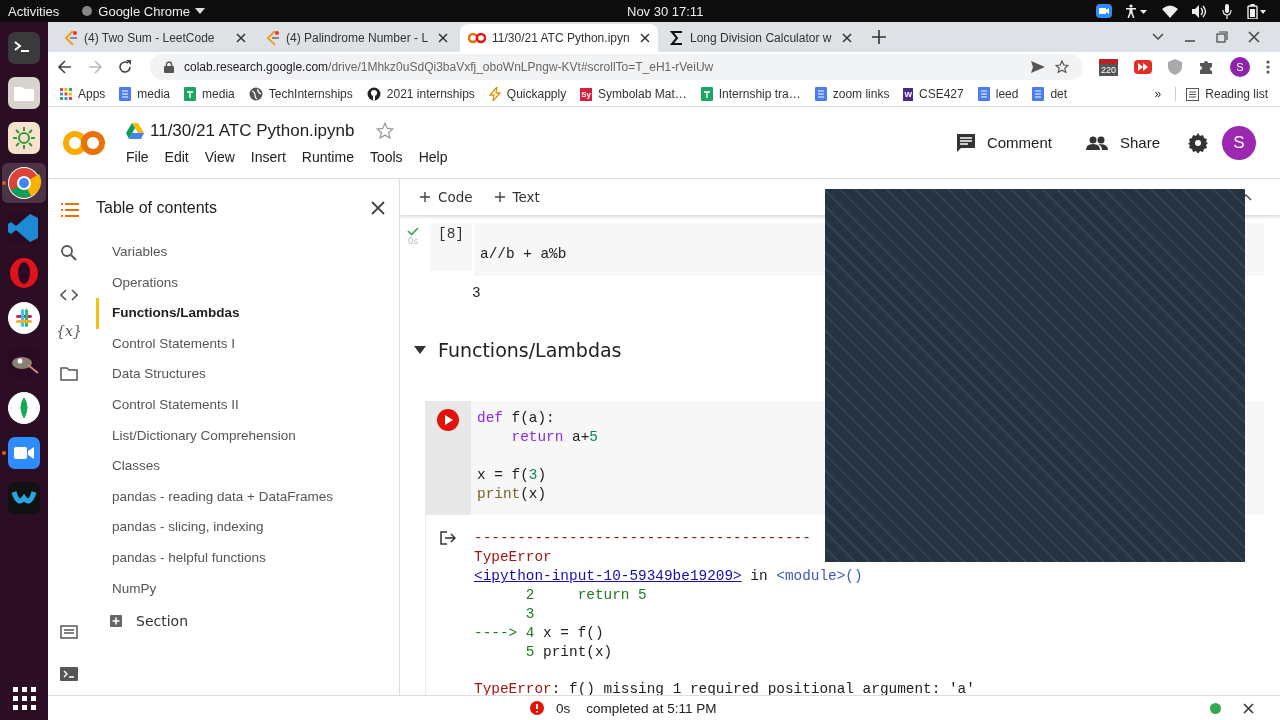 The image size is (1280, 720). What do you see at coordinates (300, 94) in the screenshot?
I see `bookmark: TechInternships` at bounding box center [300, 94].